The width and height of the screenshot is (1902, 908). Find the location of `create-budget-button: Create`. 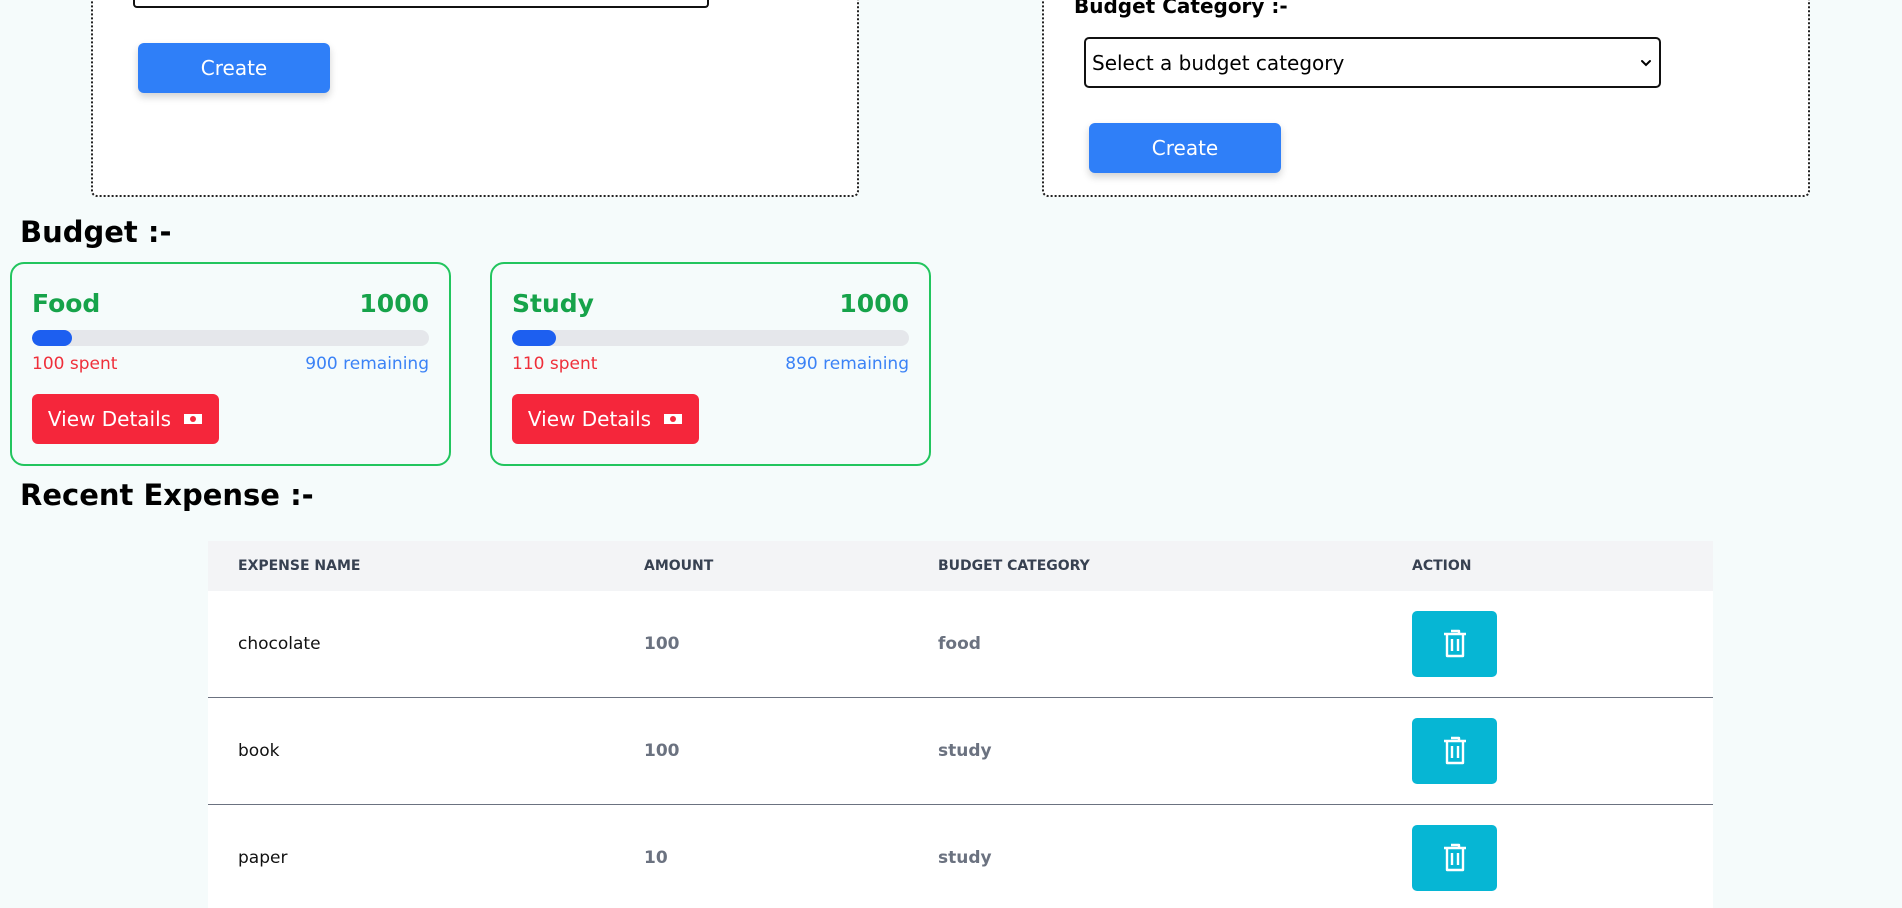

create-budget-button: Create is located at coordinates (1185, 148).